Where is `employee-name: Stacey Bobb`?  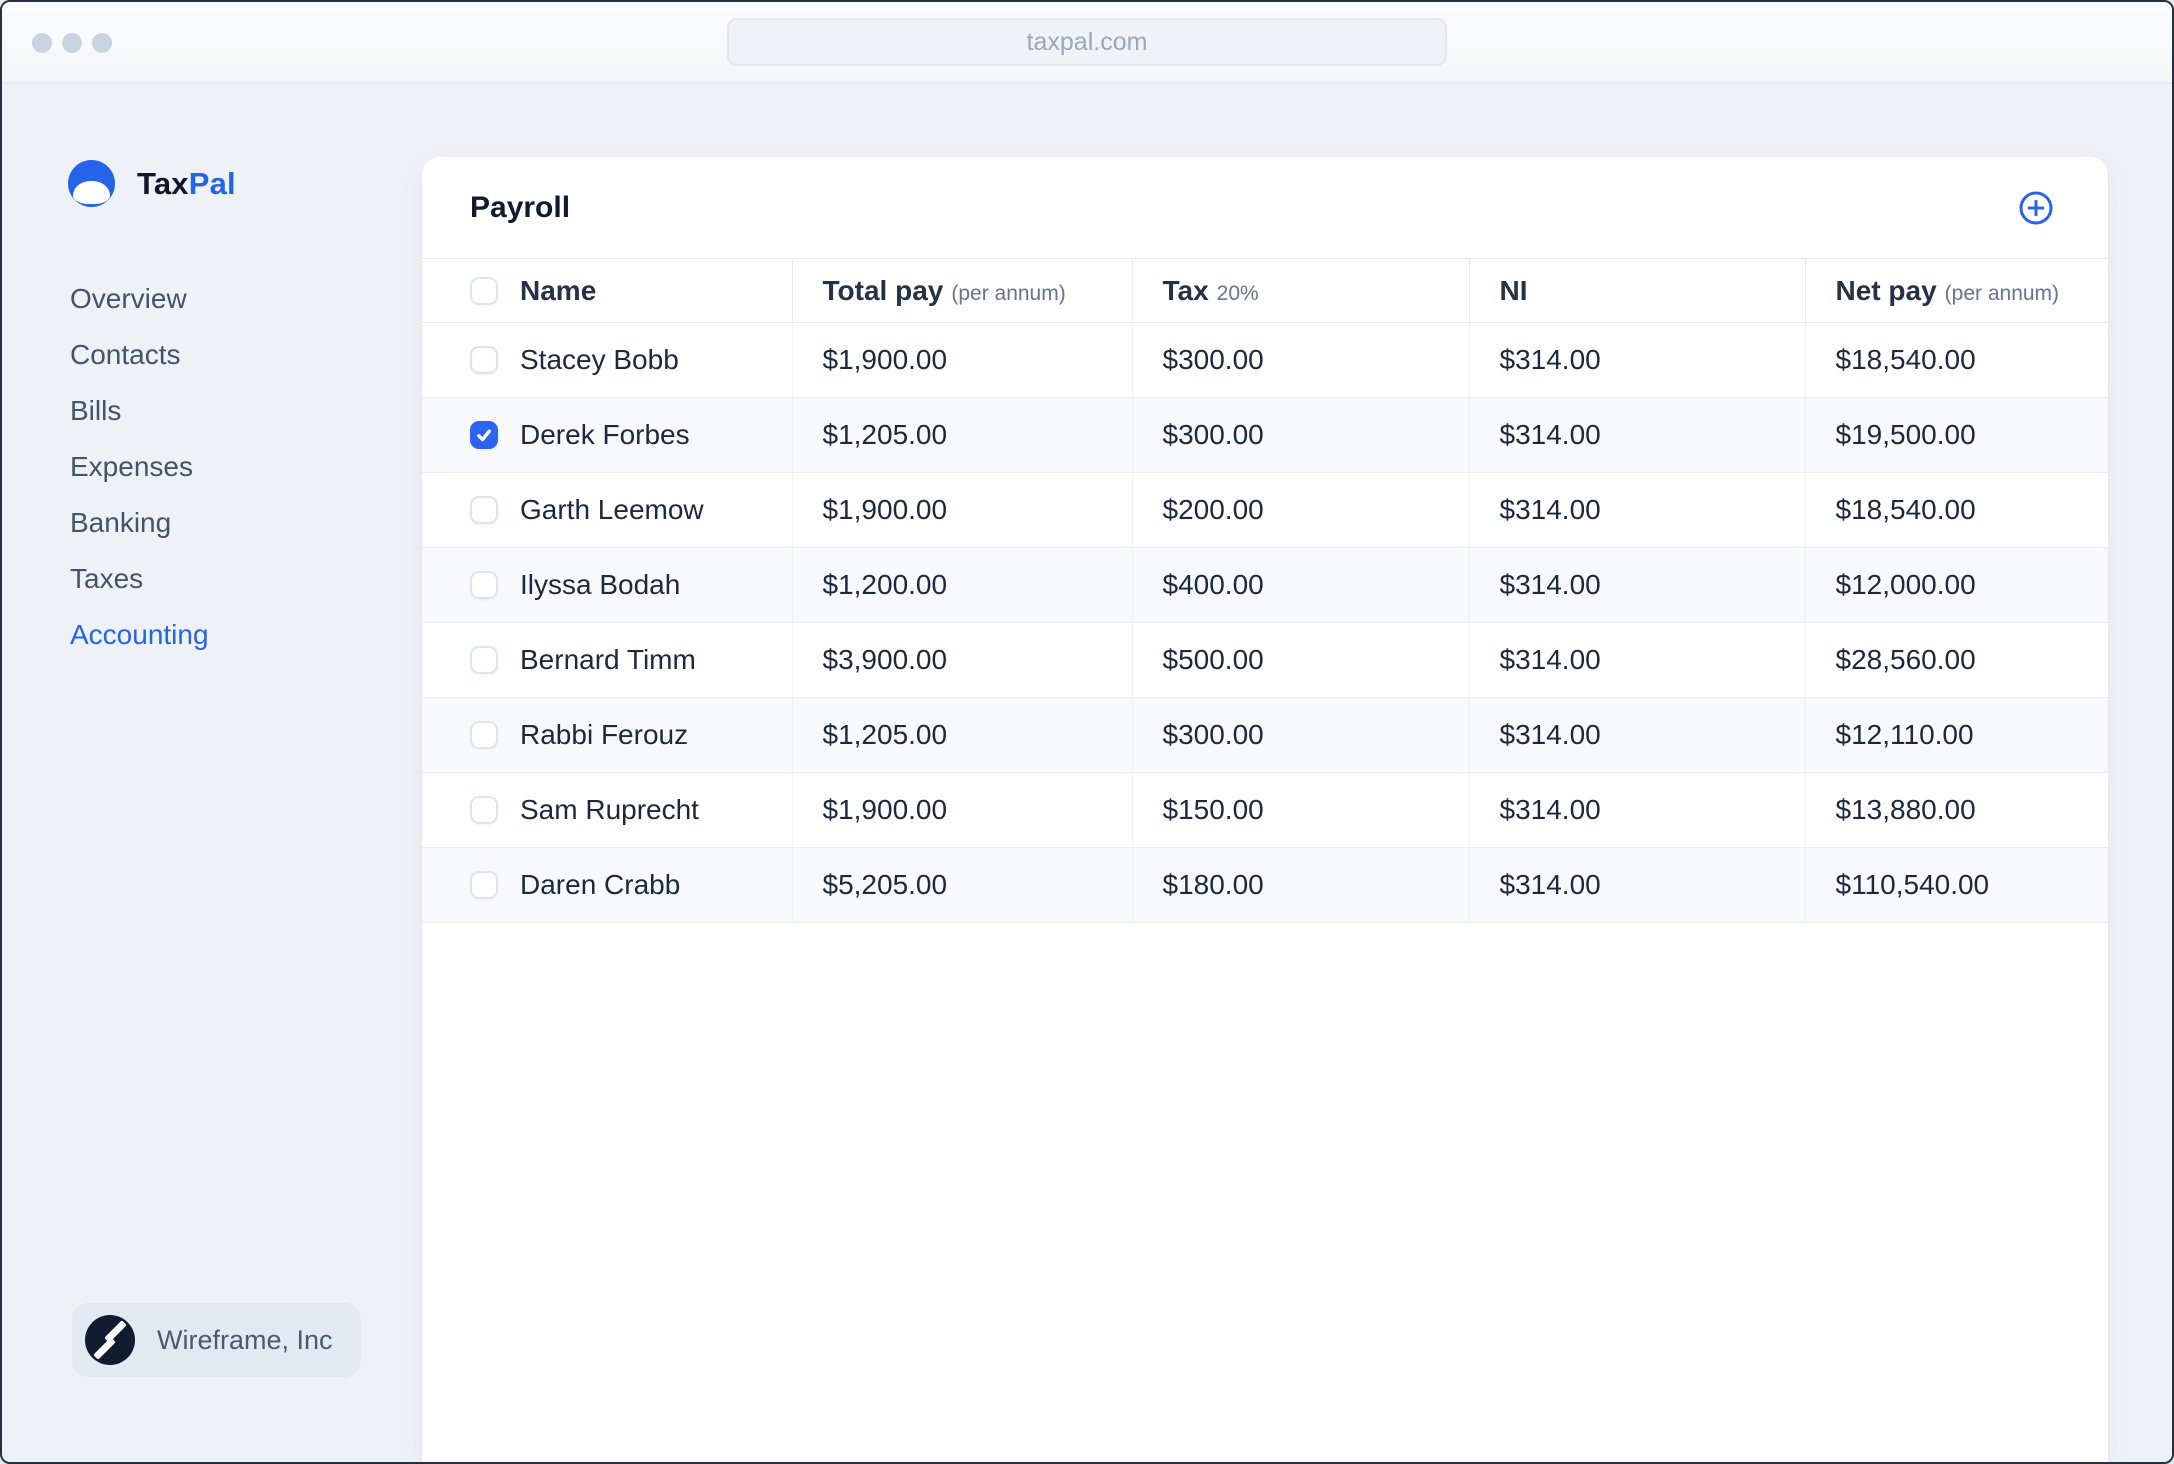
employee-name: Stacey Bobb is located at coordinates (599, 359).